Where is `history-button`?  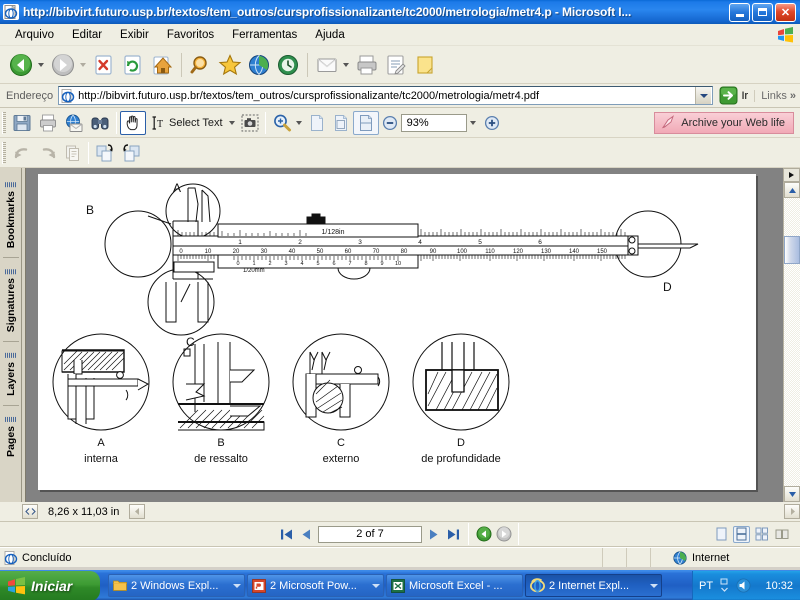
history-button is located at coordinates (288, 65).